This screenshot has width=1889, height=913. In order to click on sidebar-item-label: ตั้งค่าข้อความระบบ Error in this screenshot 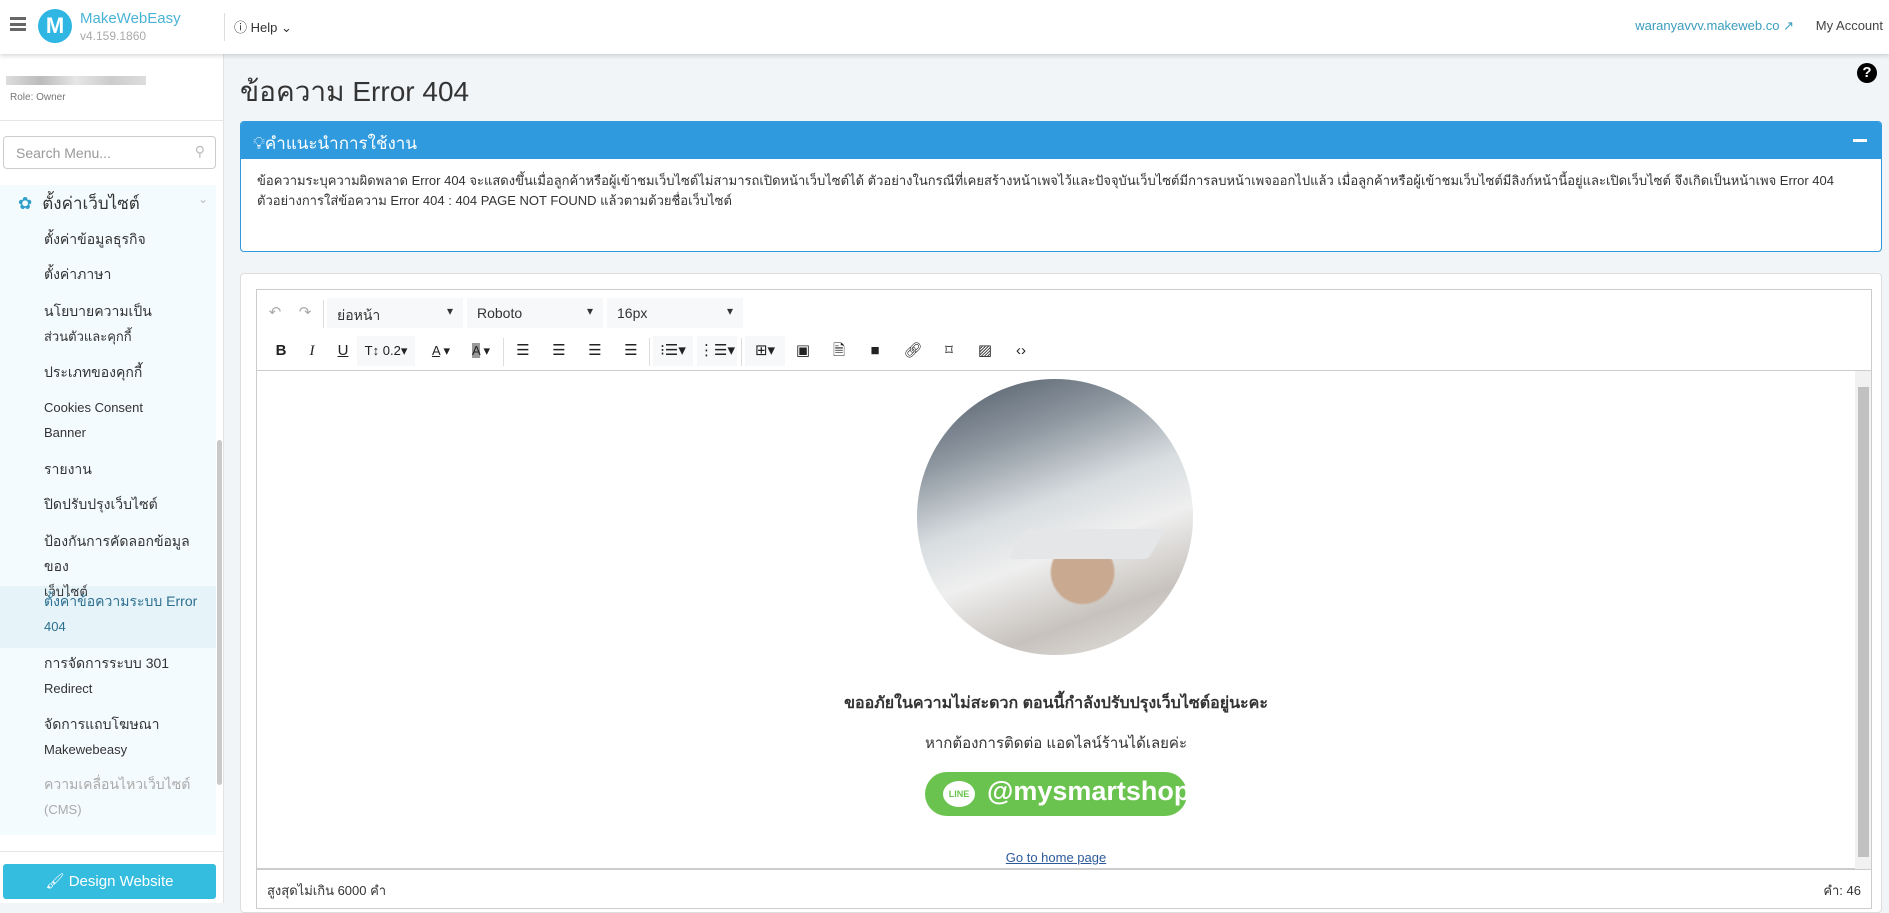, I will do `click(121, 601)`.